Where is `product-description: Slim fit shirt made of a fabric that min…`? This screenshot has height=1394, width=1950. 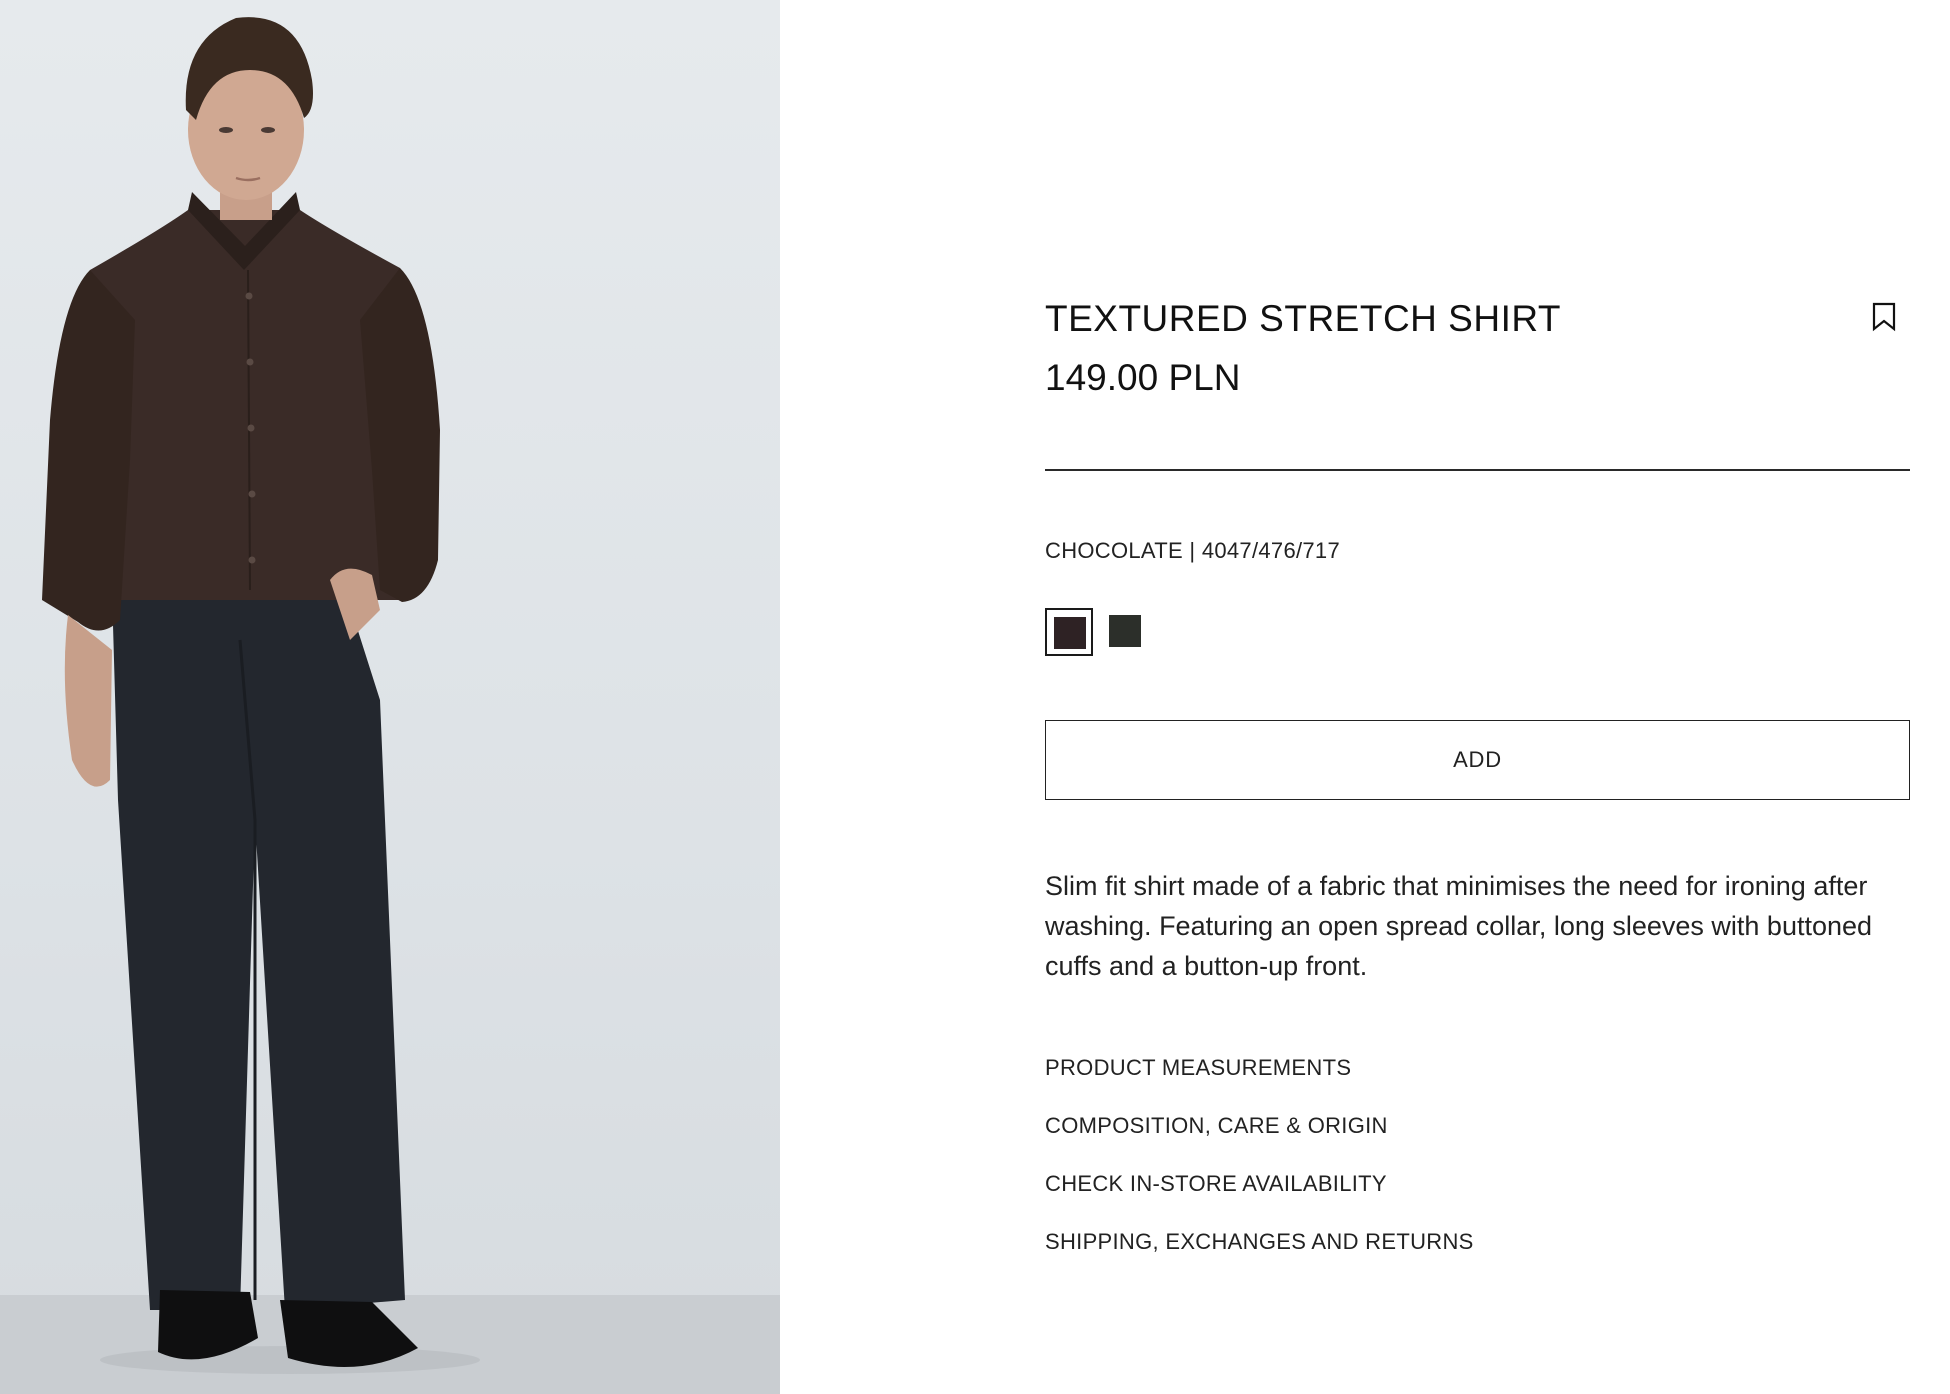 product-description: Slim fit shirt made of a fabric that min… is located at coordinates (1459, 926).